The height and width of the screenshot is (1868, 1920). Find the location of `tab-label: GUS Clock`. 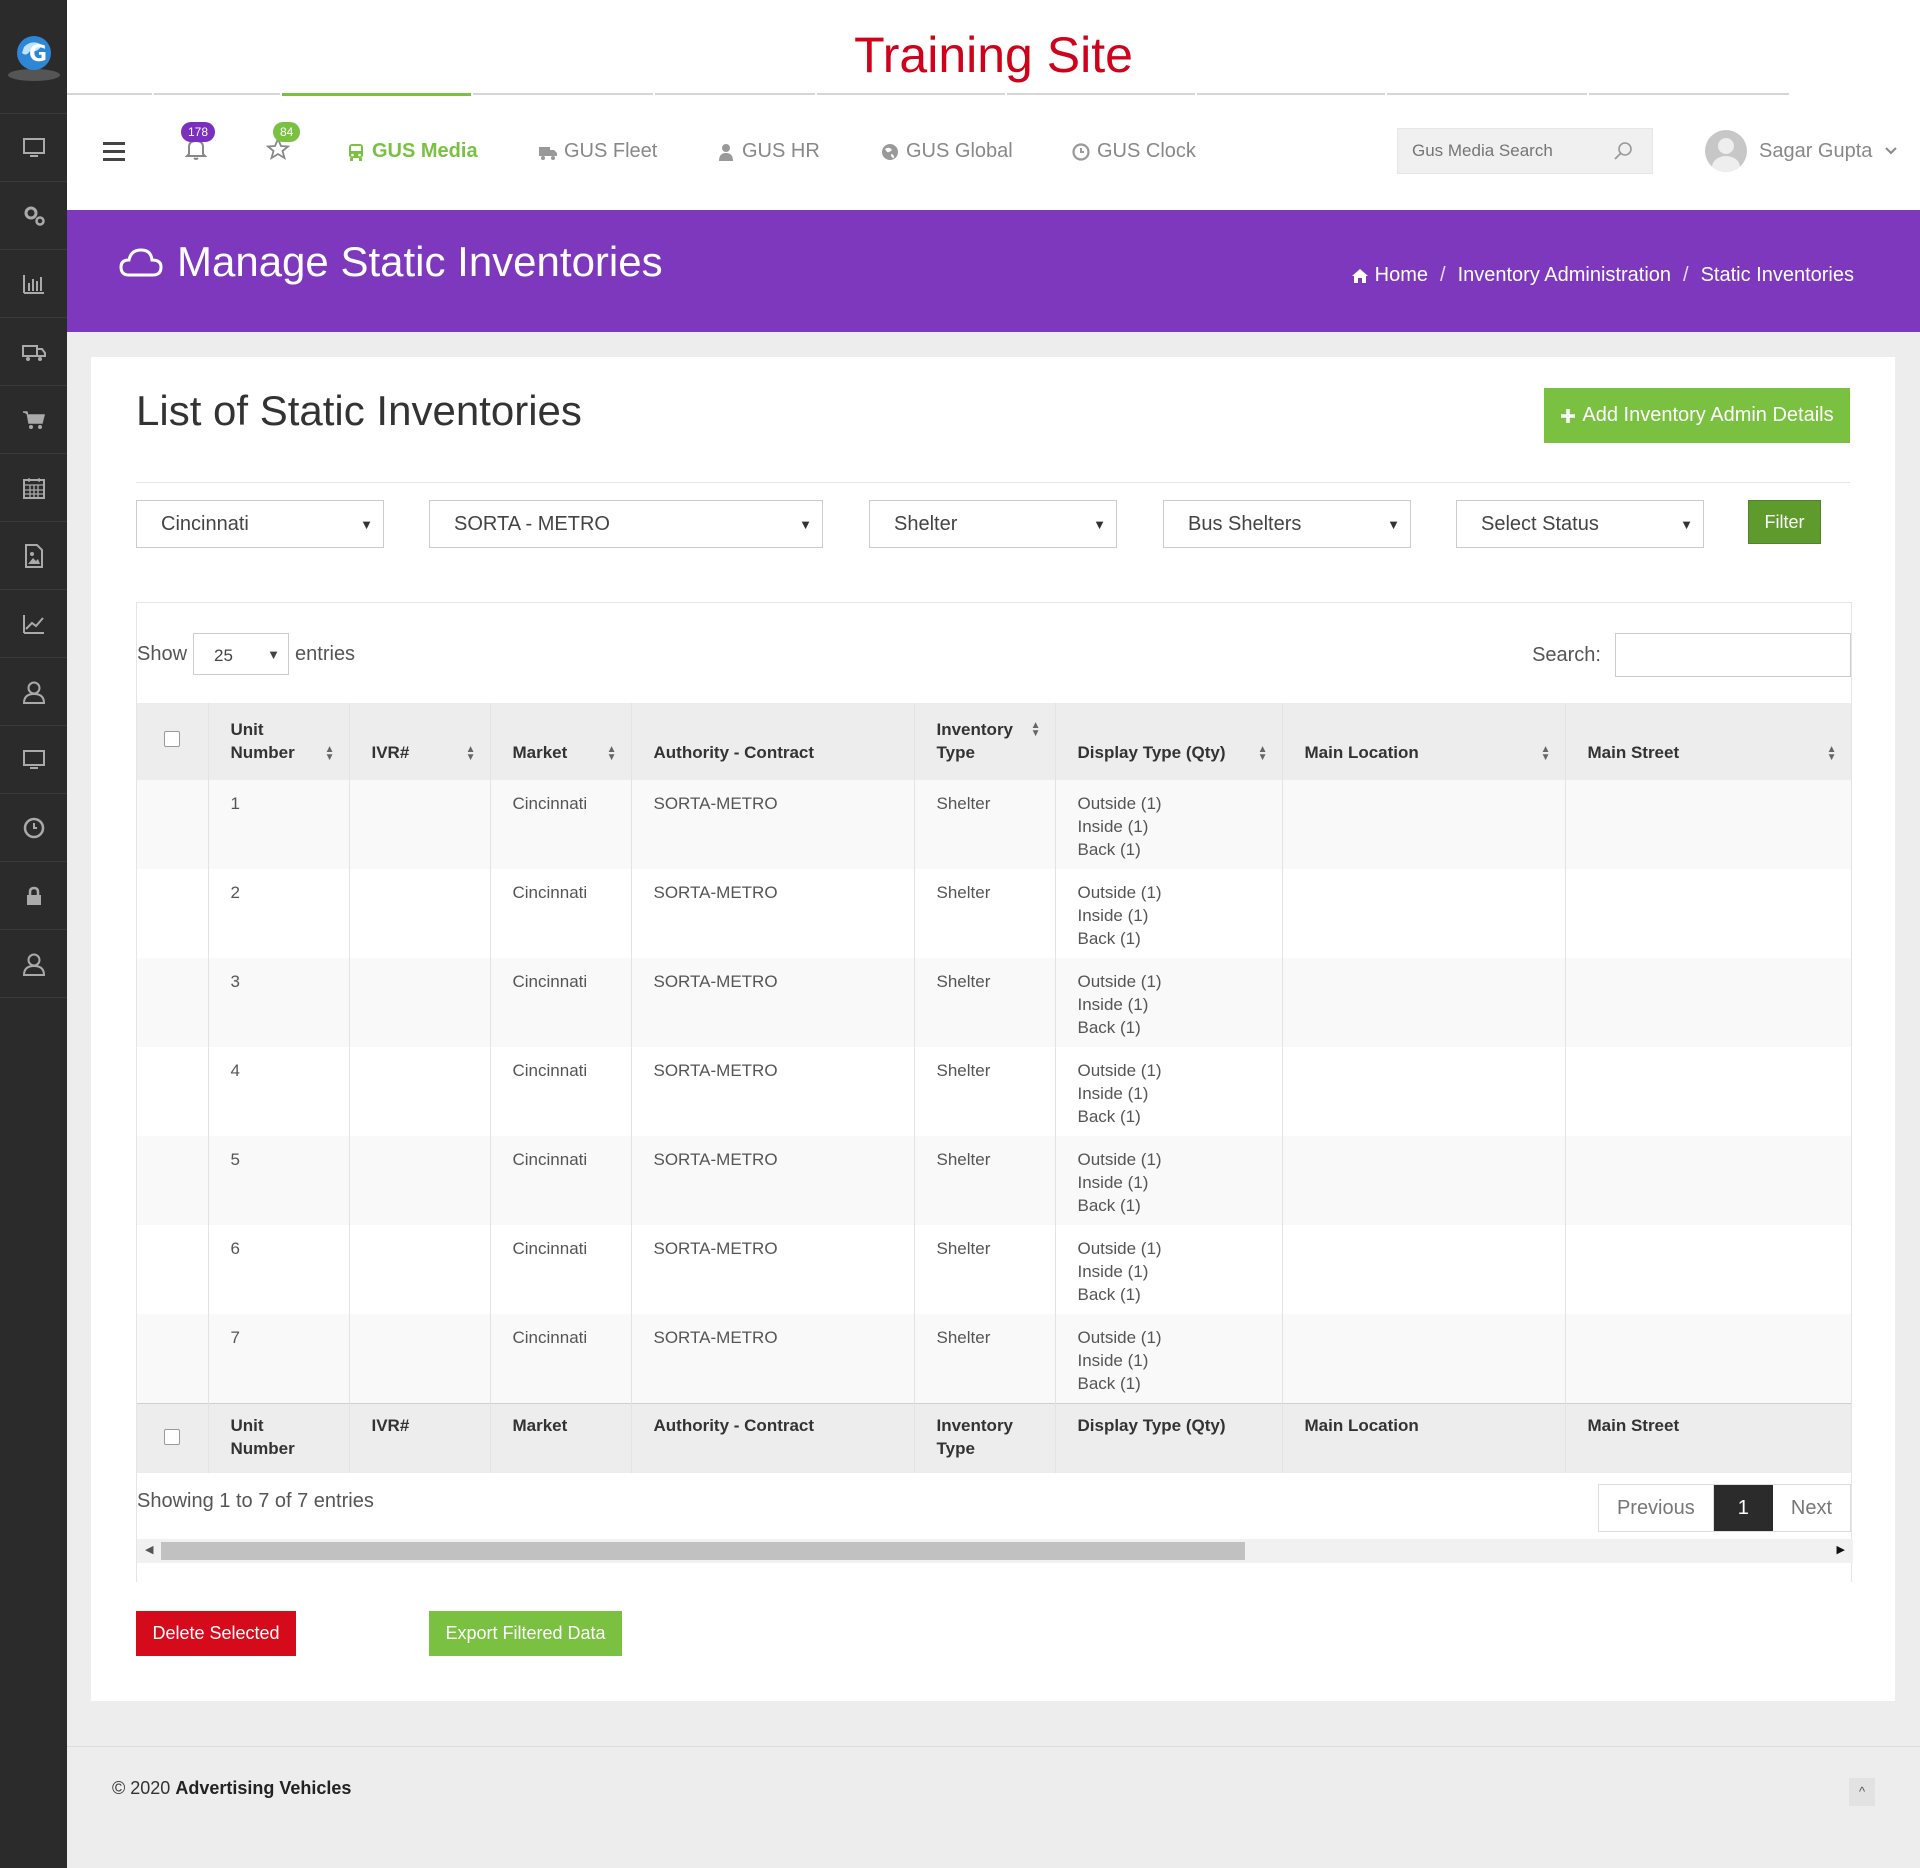

tab-label: GUS Clock is located at coordinates (1146, 151).